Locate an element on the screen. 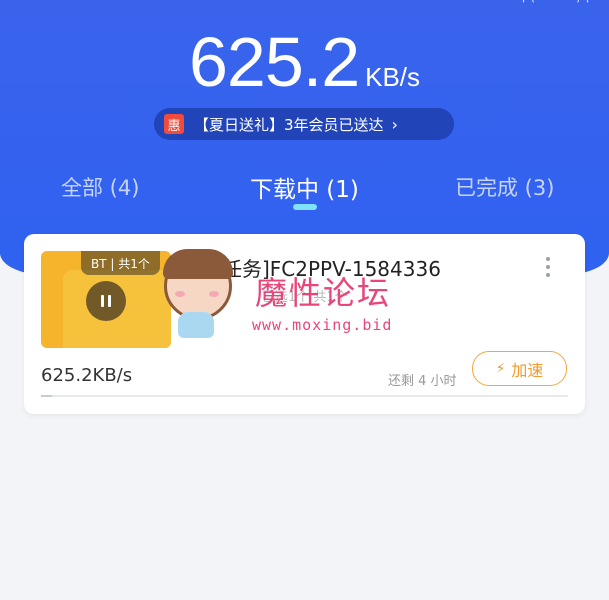 The image size is (609, 600). menu-icon: ◠ is located at coordinates (583, 5).